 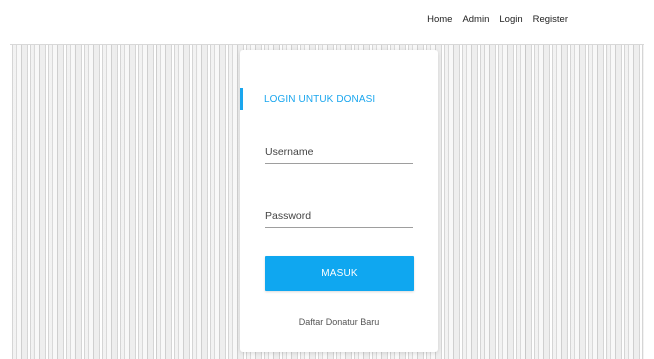 I want to click on nav-register-link: Register, so click(x=550, y=19).